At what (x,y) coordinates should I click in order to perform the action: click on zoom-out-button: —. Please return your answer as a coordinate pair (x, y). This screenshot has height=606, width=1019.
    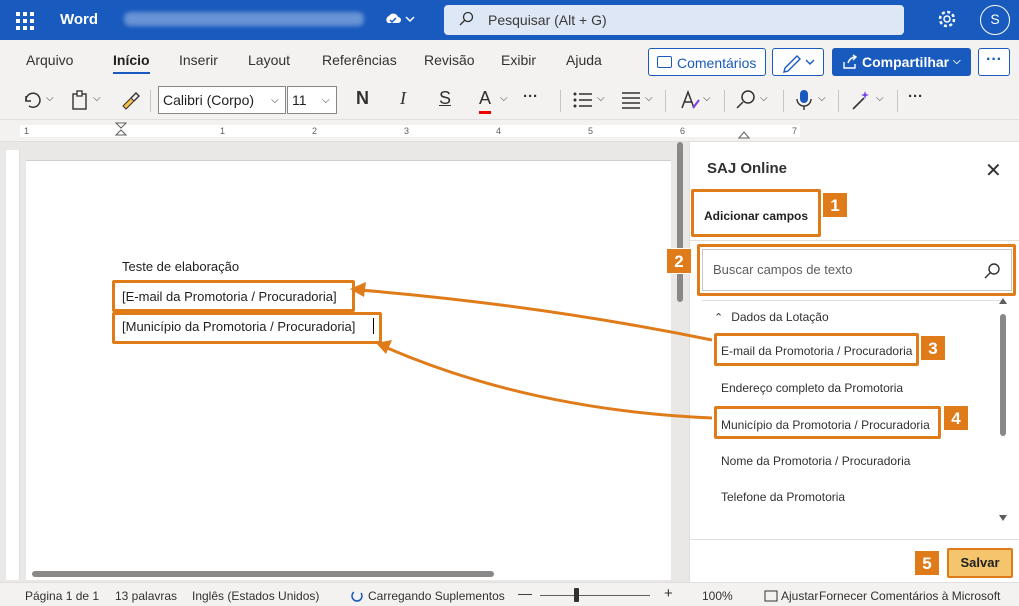
    Looking at the image, I should click on (525, 593).